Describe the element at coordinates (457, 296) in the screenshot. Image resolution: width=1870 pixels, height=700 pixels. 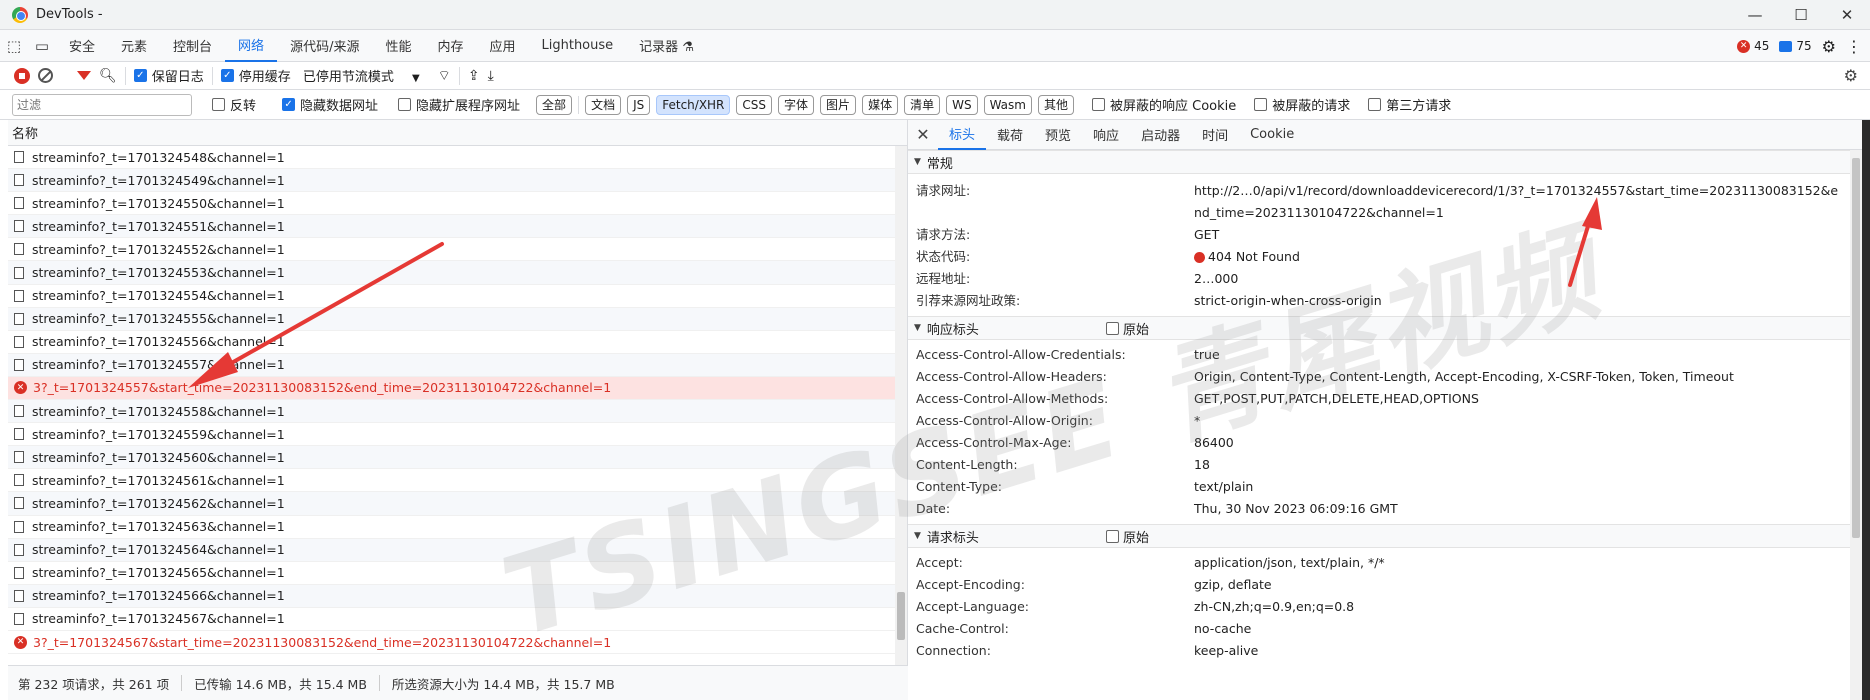
I see `table-row: streaminfo?_t=1701324554&channel=1` at that location.